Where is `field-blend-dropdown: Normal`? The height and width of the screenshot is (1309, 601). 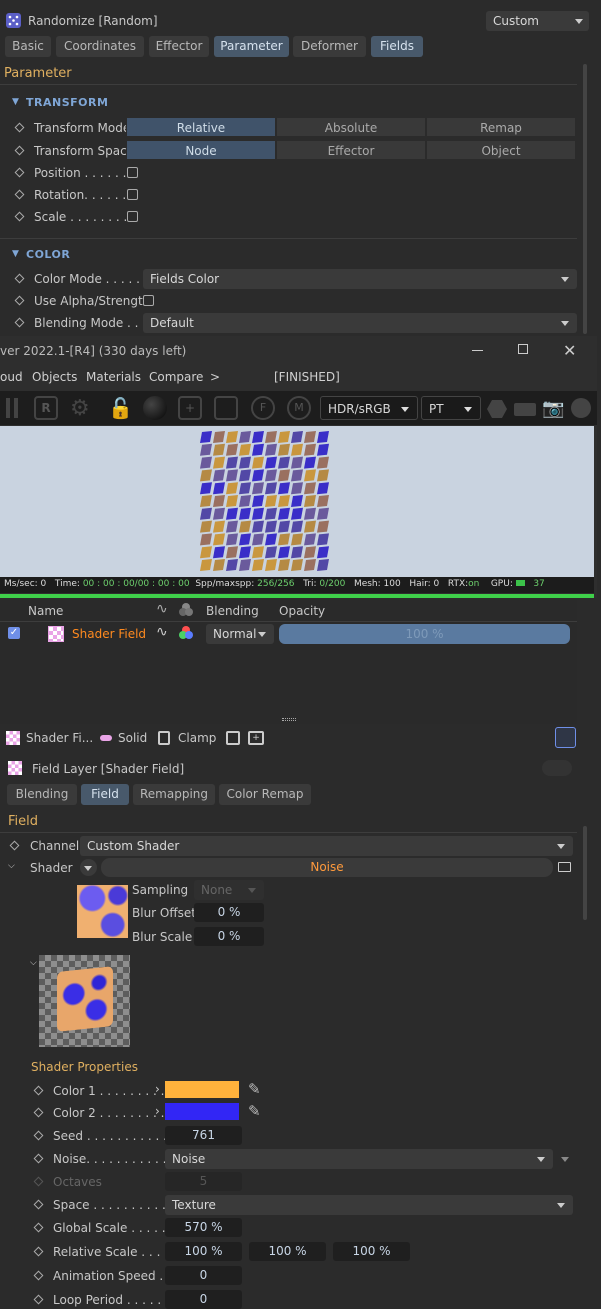 field-blend-dropdown: Normal is located at coordinates (240, 634).